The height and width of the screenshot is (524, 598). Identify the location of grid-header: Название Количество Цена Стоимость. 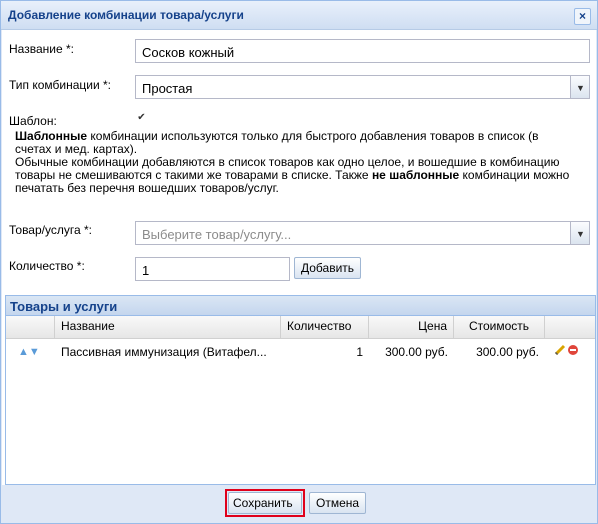
(300, 327).